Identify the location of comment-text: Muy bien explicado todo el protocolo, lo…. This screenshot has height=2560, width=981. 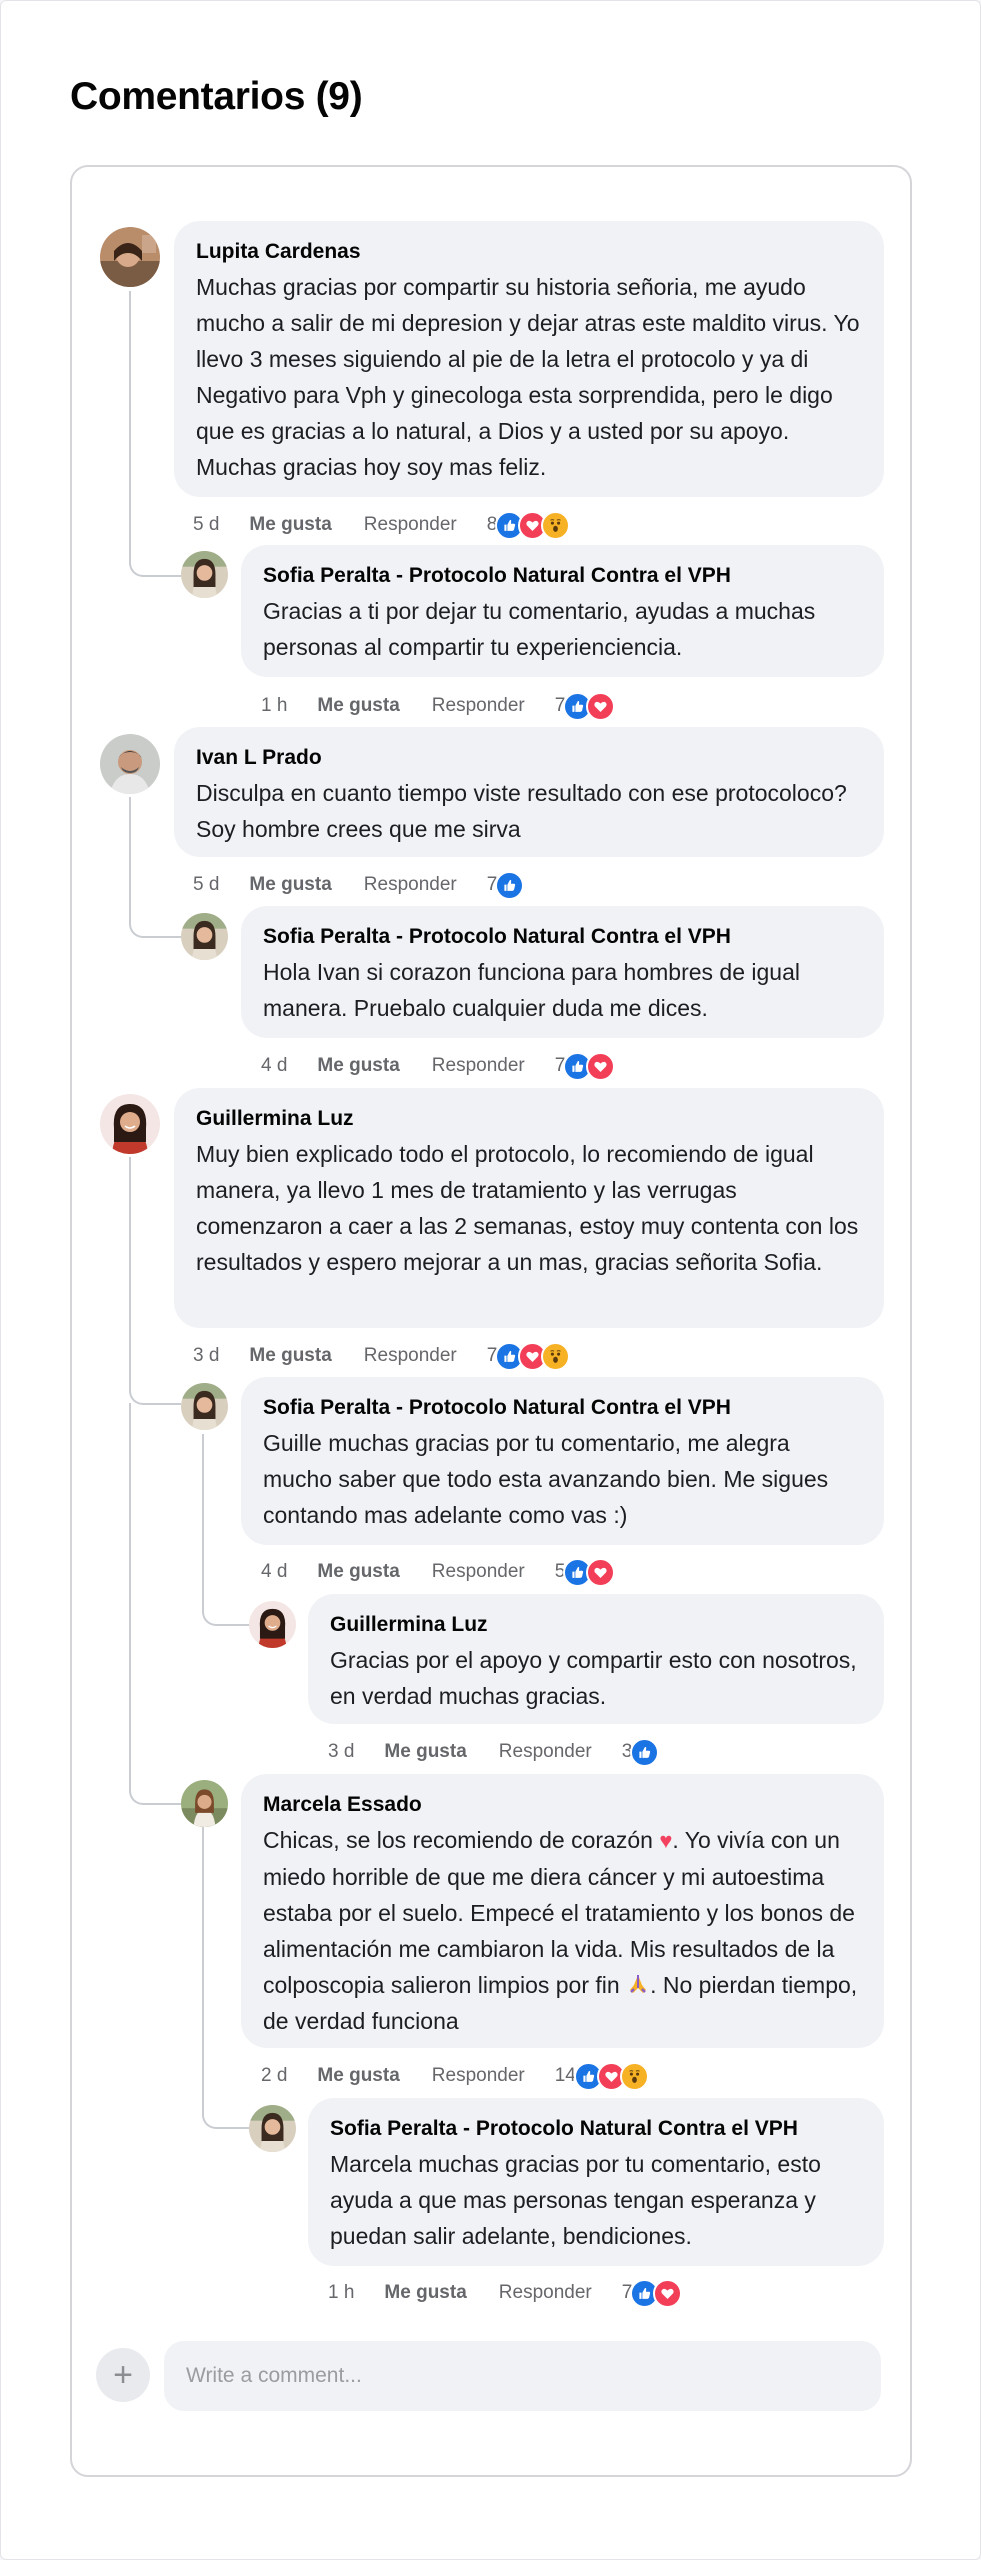
(527, 1208).